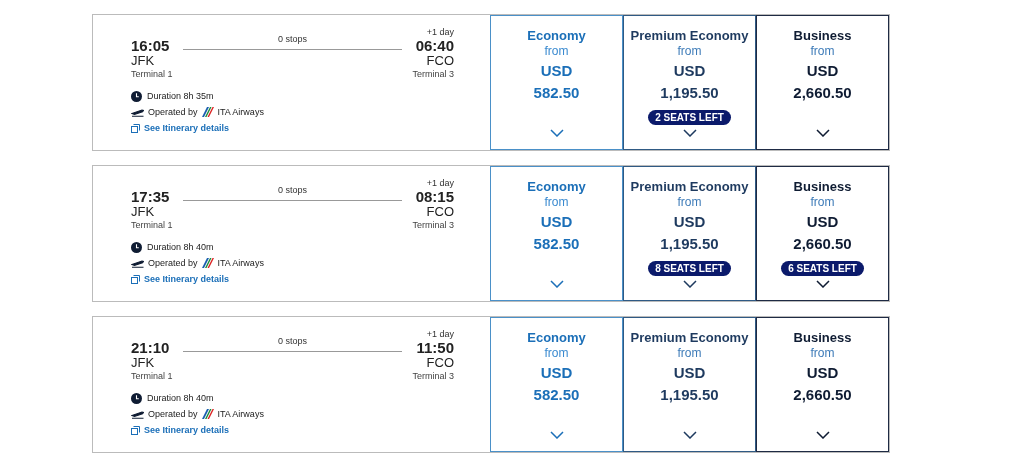  I want to click on fare-option: Premium Economy from USD 1,195.50 2 SEATS LEFT, so click(689, 82).